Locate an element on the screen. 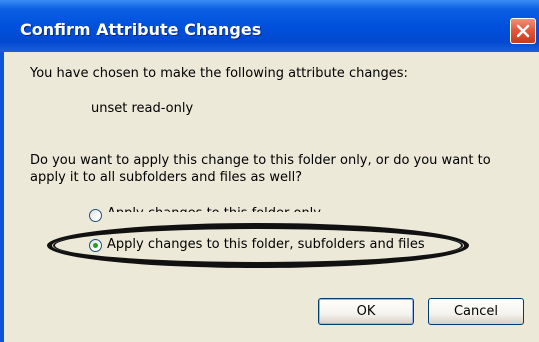 This screenshot has width=539, height=342. radio-selected-dot is located at coordinates (95, 245).